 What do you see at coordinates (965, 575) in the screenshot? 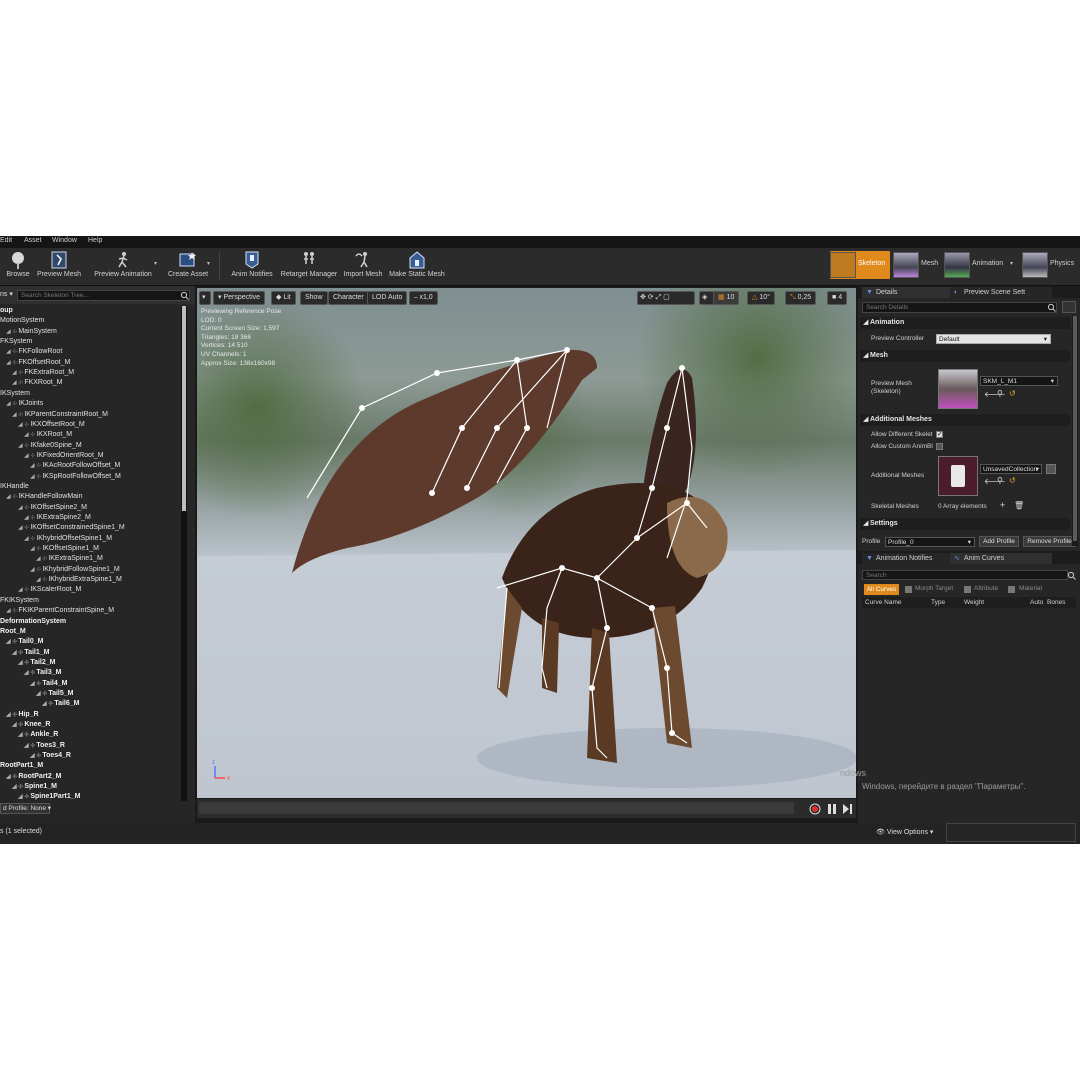
I see `curves-search-input: Search` at bounding box center [965, 575].